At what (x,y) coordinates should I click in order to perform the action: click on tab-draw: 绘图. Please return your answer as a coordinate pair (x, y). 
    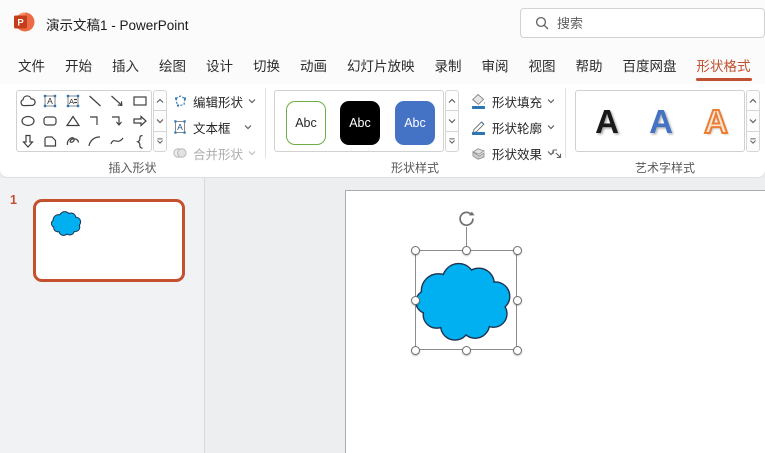
    Looking at the image, I should click on (172, 64).